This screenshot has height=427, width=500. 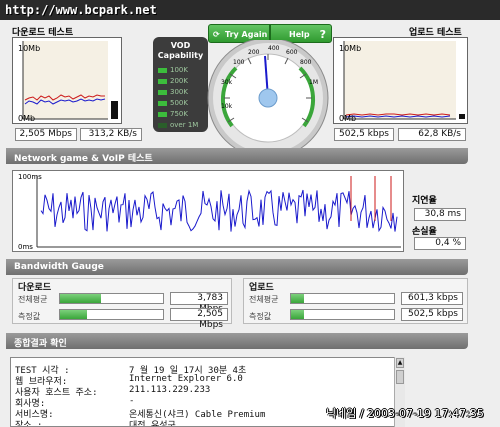 I want to click on dial-tick-label: 200, so click(x=254, y=52).